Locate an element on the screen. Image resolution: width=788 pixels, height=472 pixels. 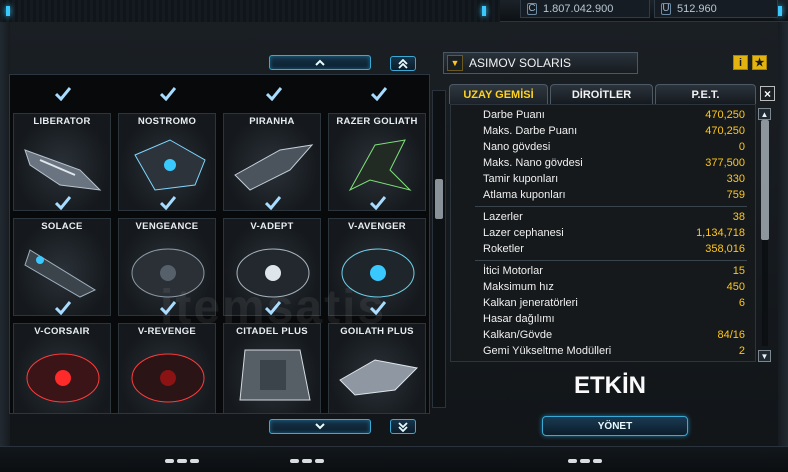
close-icon: × is located at coordinates (767, 93).